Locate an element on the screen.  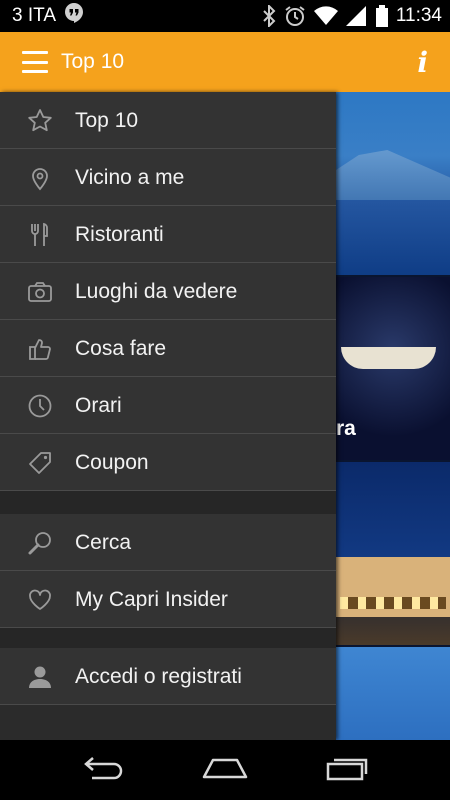
drawer-item-cosa-fare: Cosa fare is located at coordinates (168, 348).